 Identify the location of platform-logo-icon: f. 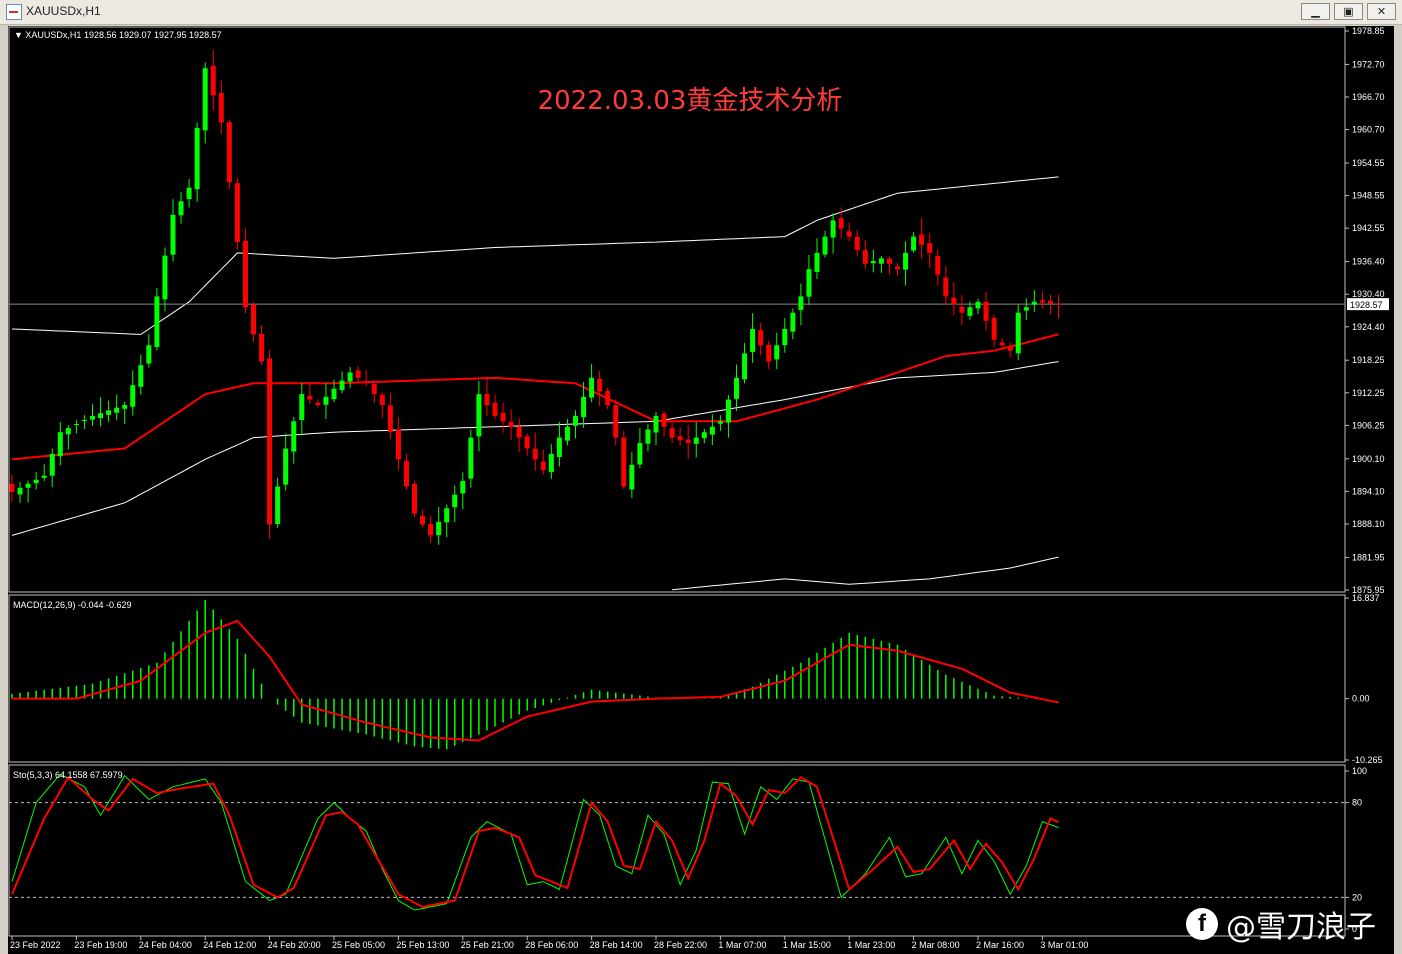
(1202, 924).